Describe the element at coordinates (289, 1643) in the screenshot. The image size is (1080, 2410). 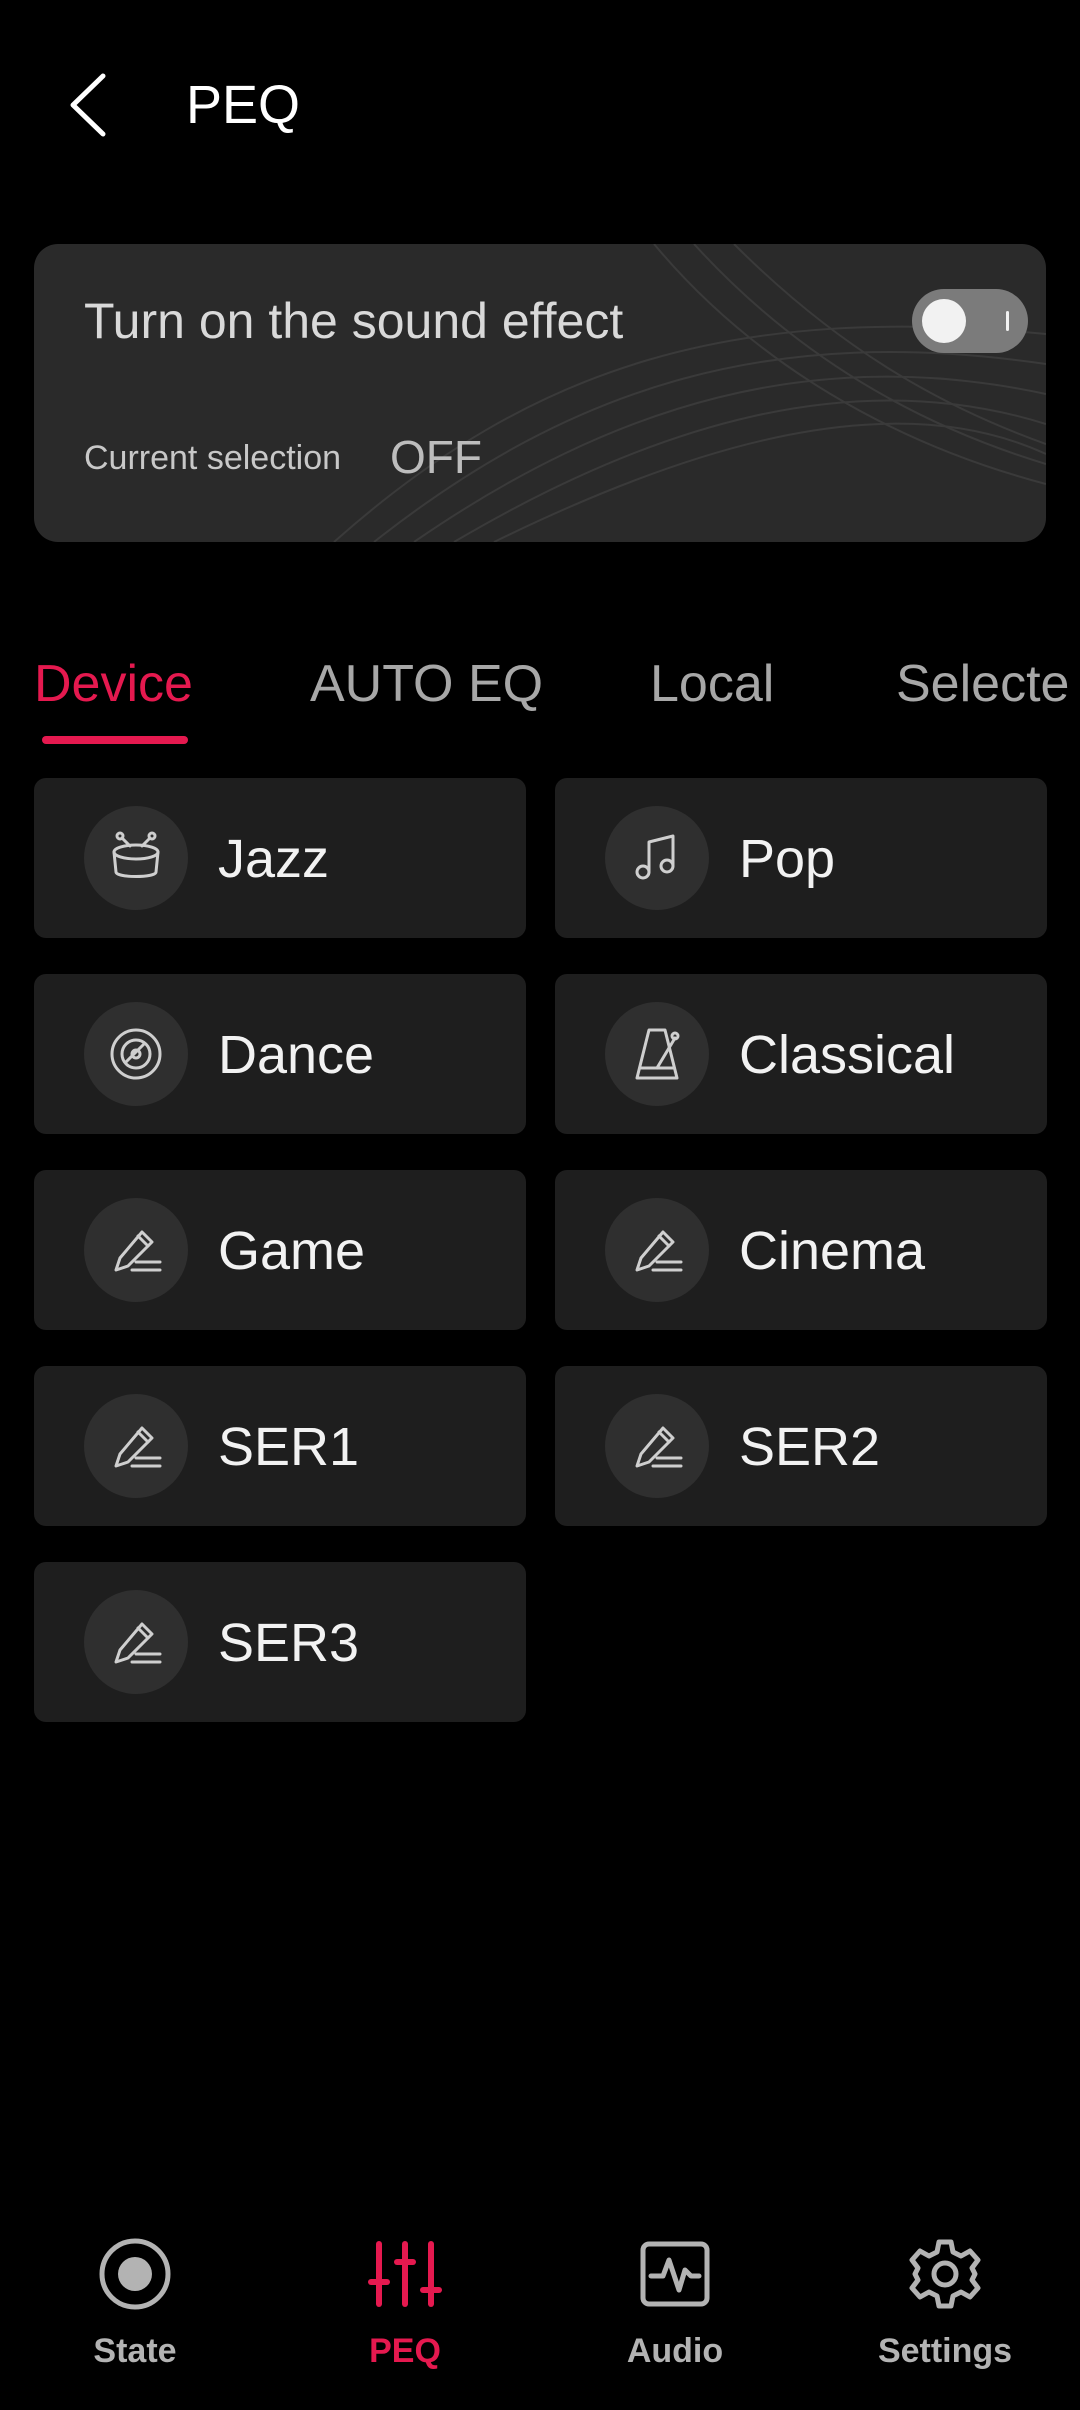
I see `preset-label: SER3` at that location.